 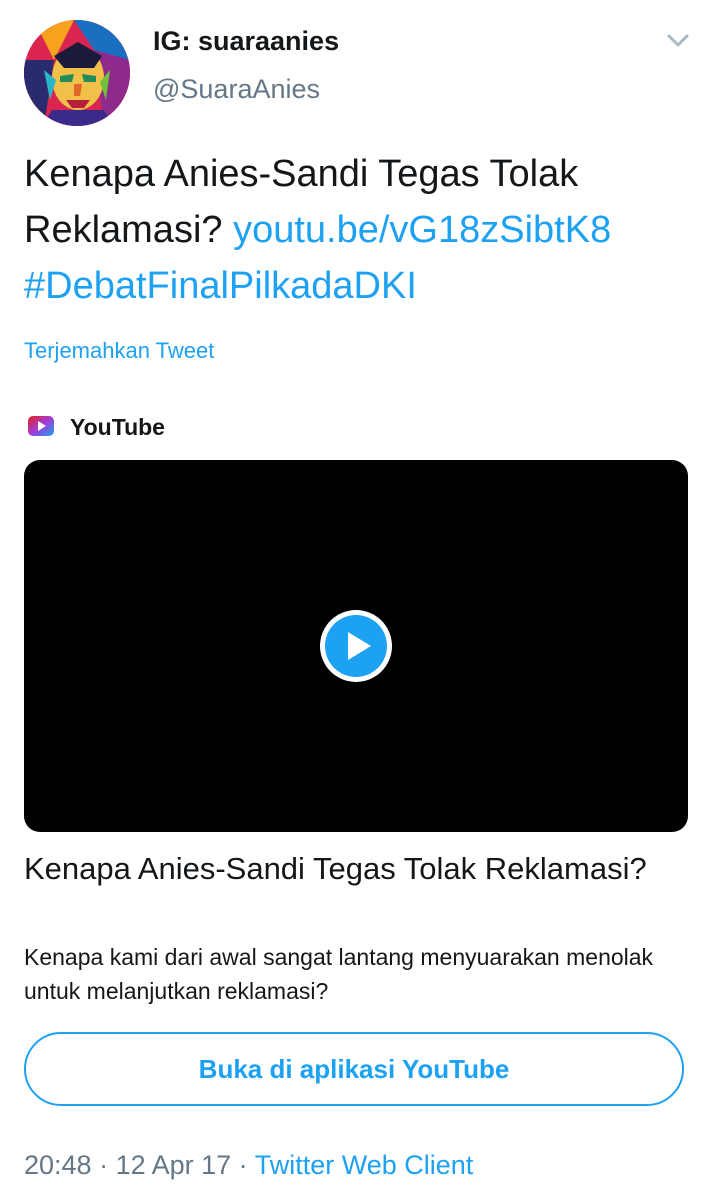 What do you see at coordinates (173, 1165) in the screenshot?
I see `tweet-date: 12 Apr 17` at bounding box center [173, 1165].